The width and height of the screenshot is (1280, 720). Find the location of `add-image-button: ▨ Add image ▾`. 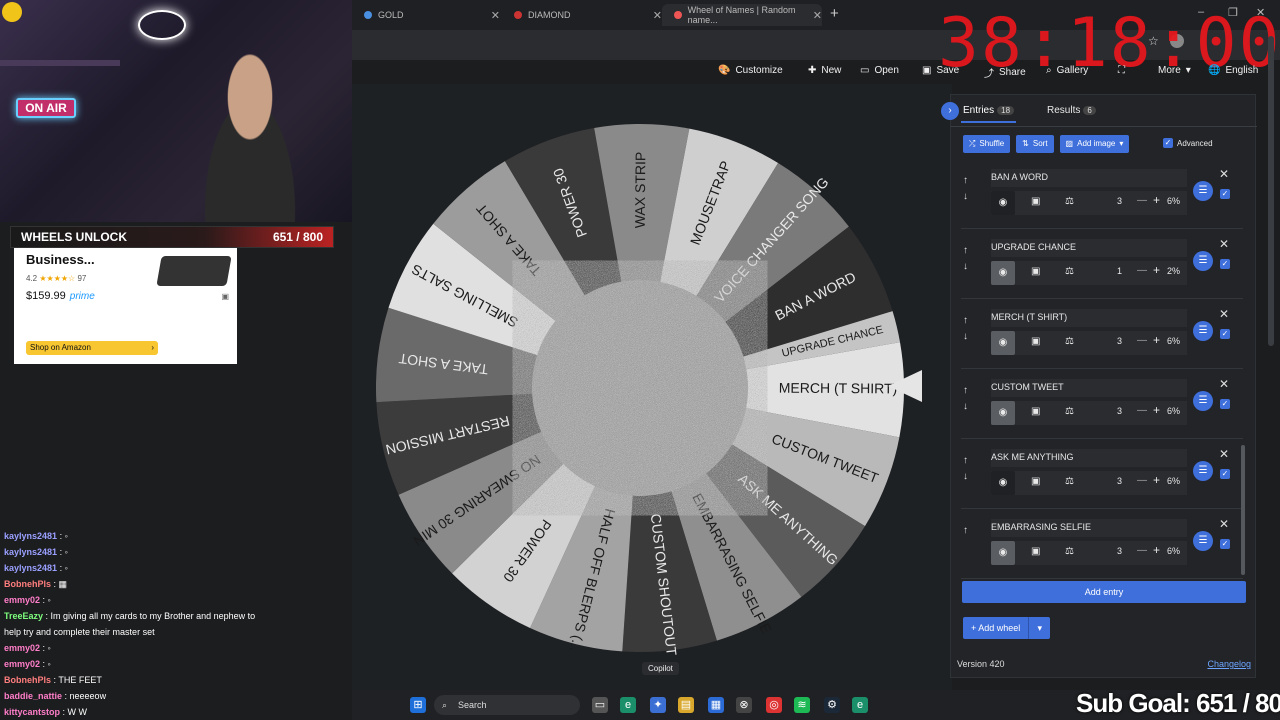

add-image-button: ▨ Add image ▾ is located at coordinates (1094, 144).